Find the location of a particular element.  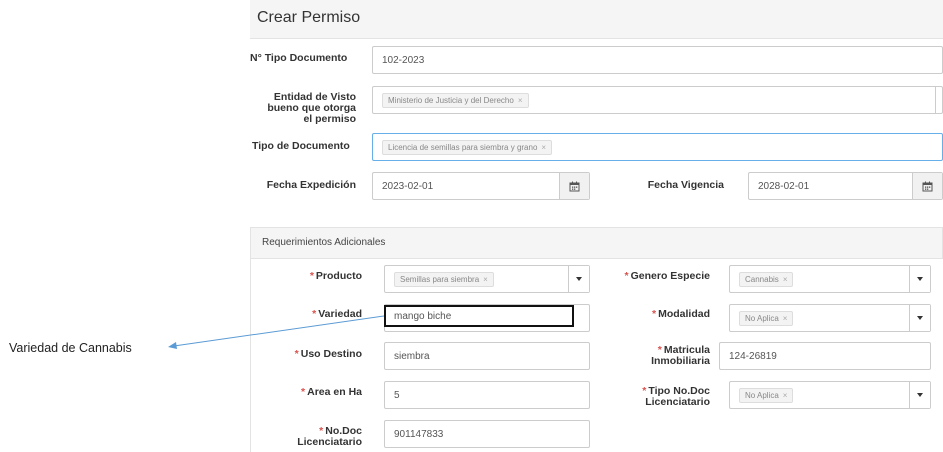

dropdown-divider is located at coordinates (935, 100).